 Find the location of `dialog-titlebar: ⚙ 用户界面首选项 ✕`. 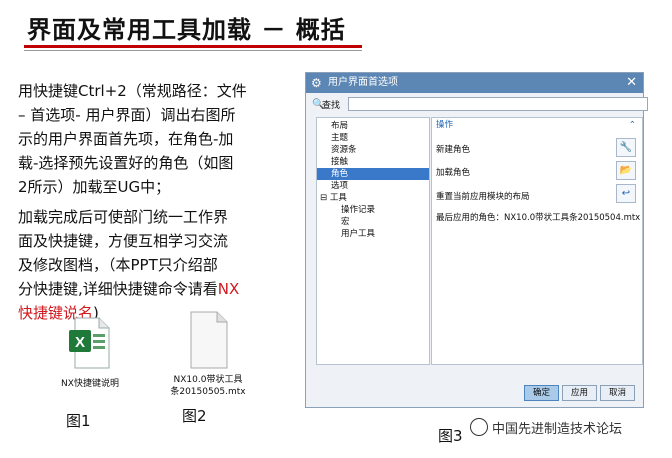

dialog-titlebar: ⚙ 用户界面首选项 ✕ is located at coordinates (474, 83).